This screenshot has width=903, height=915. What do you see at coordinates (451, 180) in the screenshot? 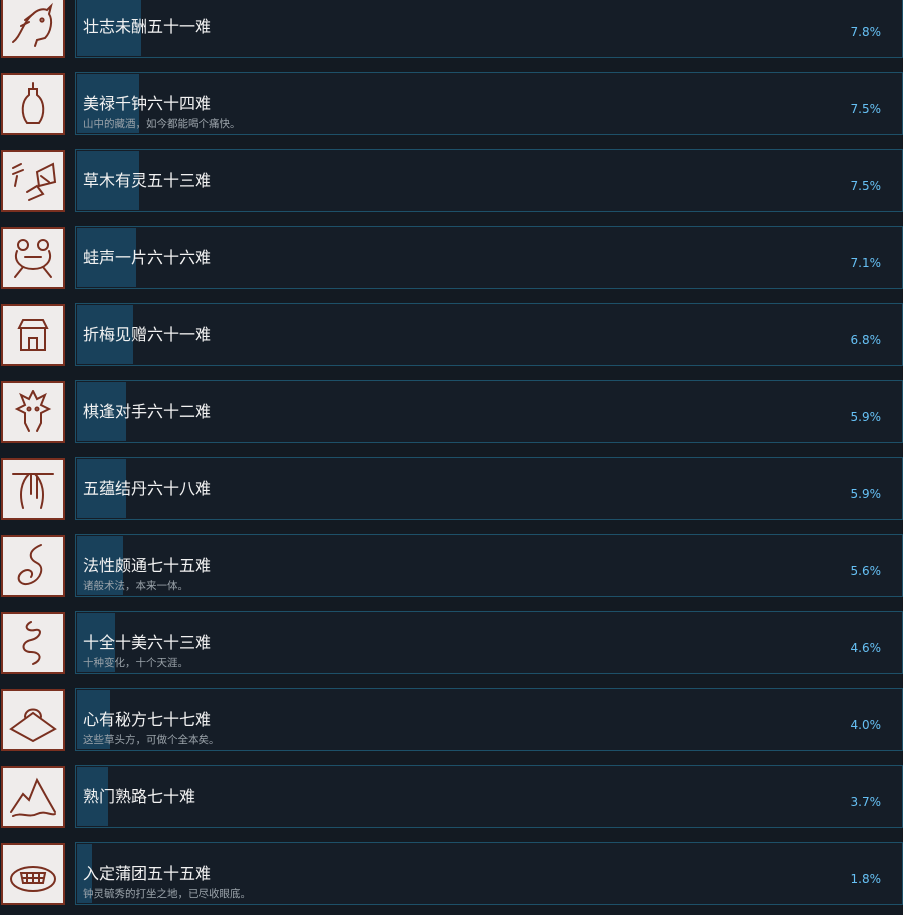
I see `achievement-row: 草木有灵五十三难 7.5%` at bounding box center [451, 180].